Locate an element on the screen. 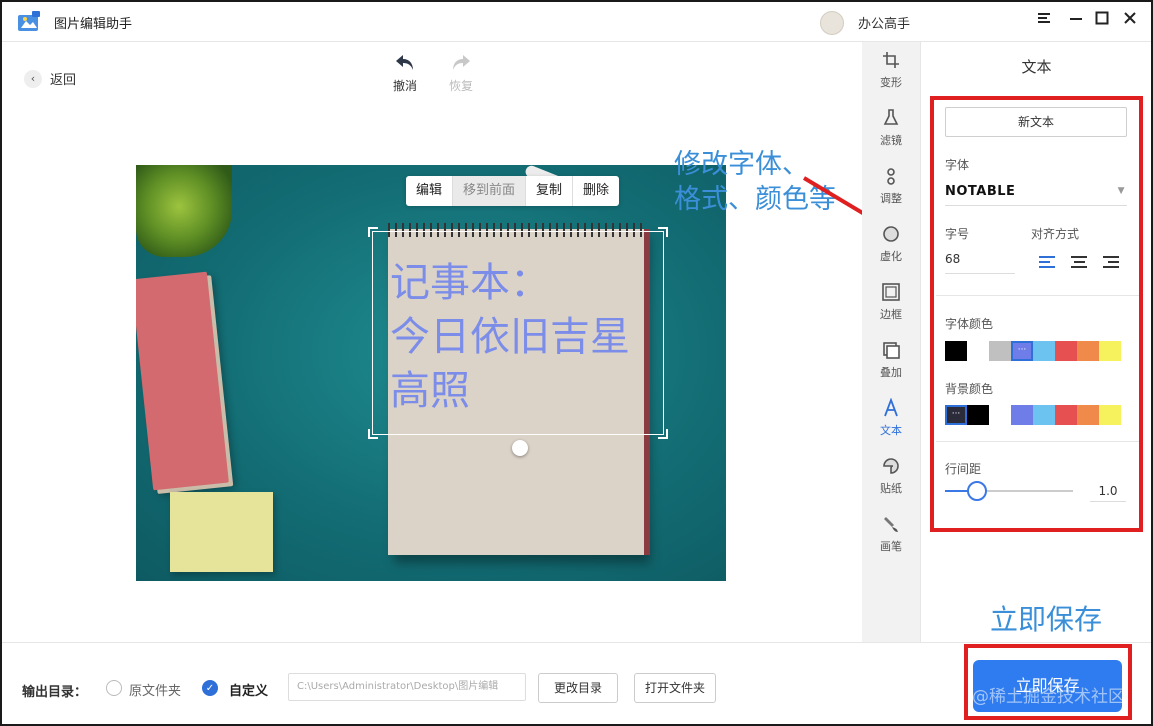 The width and height of the screenshot is (1153, 726). divider is located at coordinates (1037, 441).